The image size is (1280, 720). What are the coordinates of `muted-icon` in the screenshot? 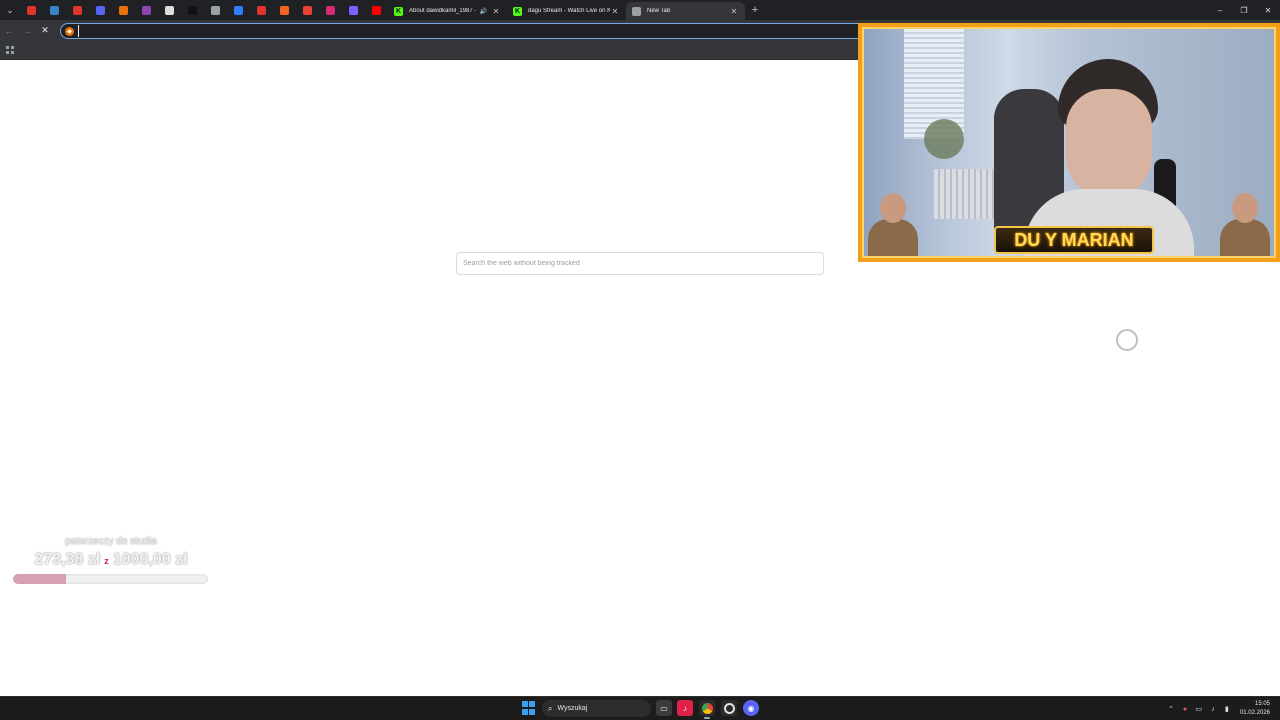 It's located at (215, 10).